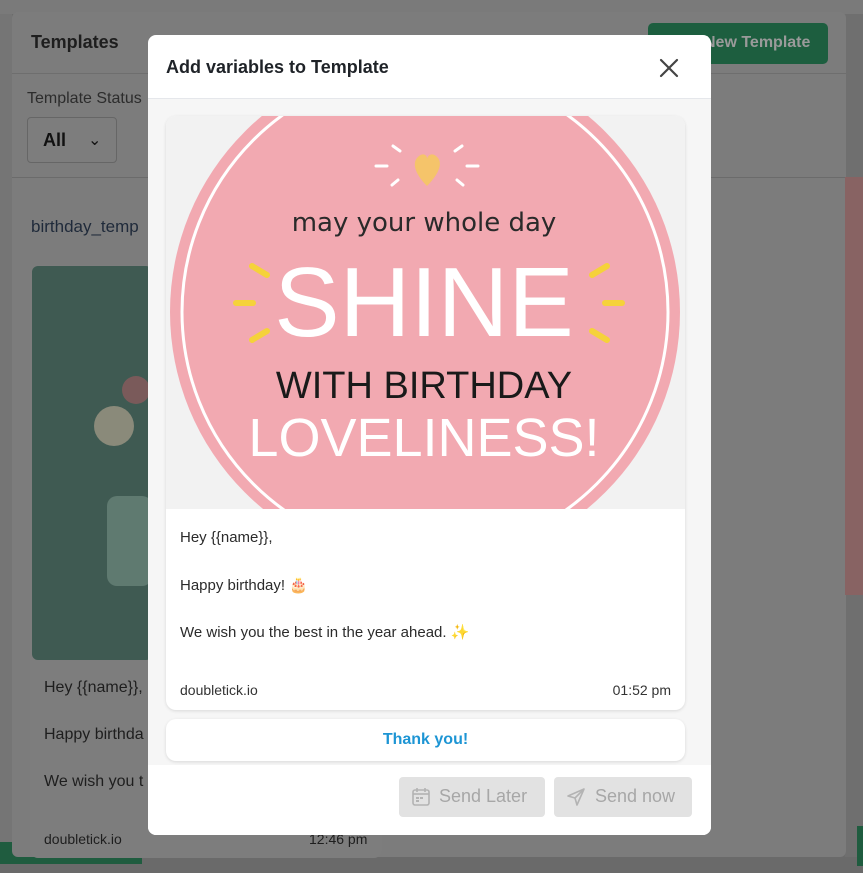  Describe the element at coordinates (425, 740) in the screenshot. I see `quick-reply-button: Thank you!` at that location.